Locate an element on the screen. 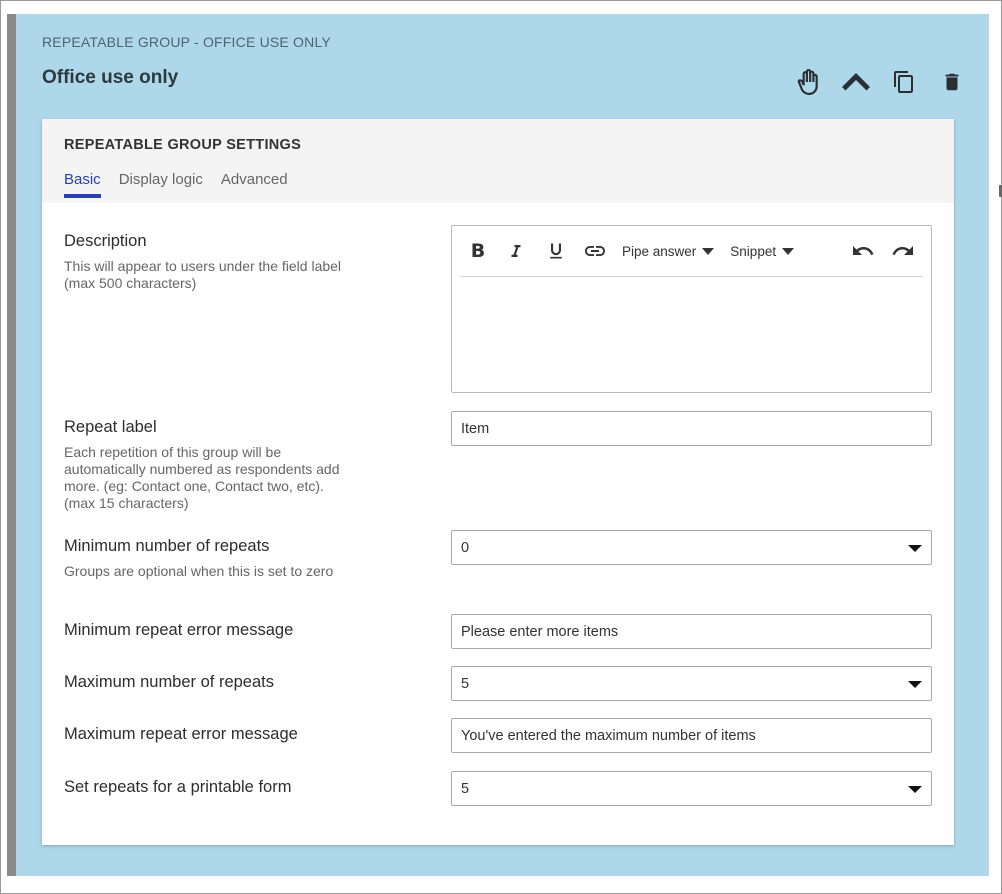  redo-button is located at coordinates (903, 251).